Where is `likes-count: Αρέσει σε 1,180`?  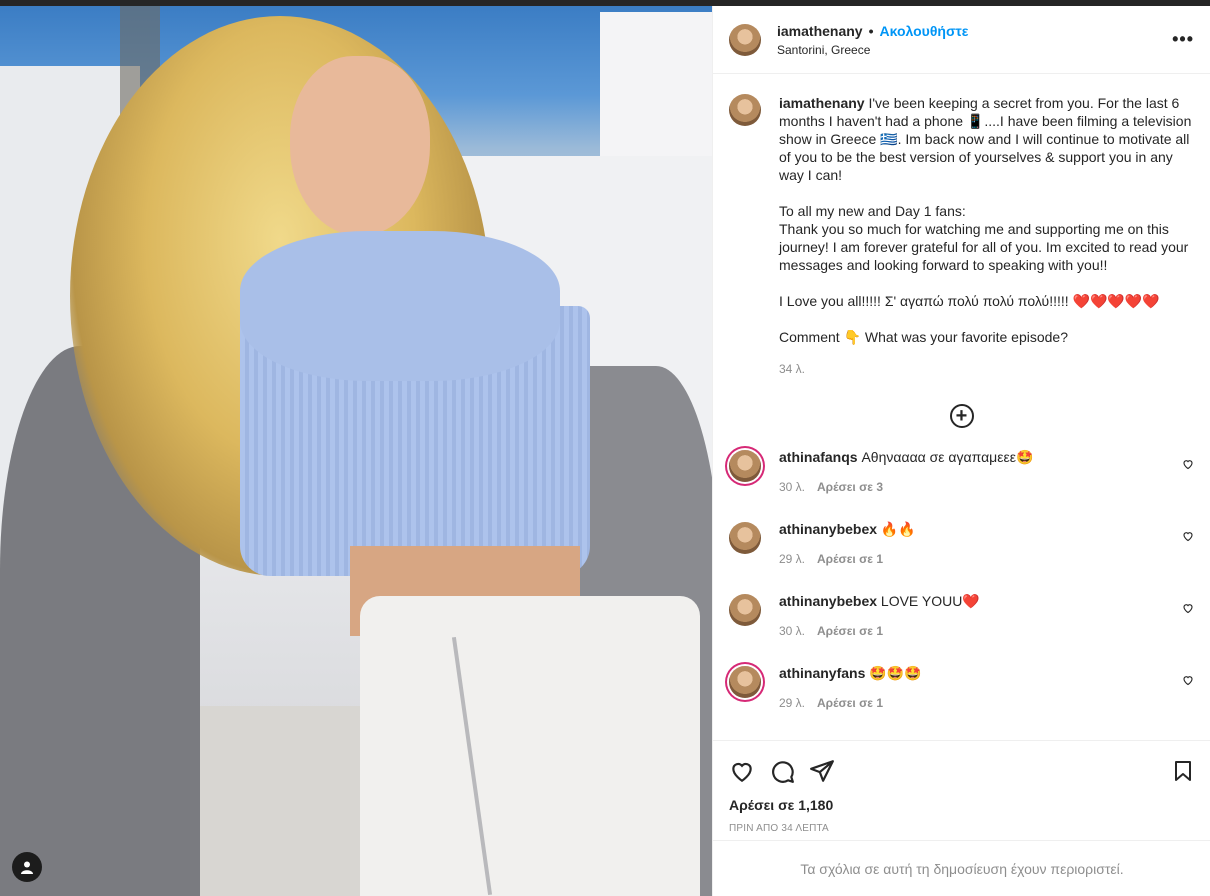
likes-count: Αρέσει σε 1,180 is located at coordinates (962, 805).